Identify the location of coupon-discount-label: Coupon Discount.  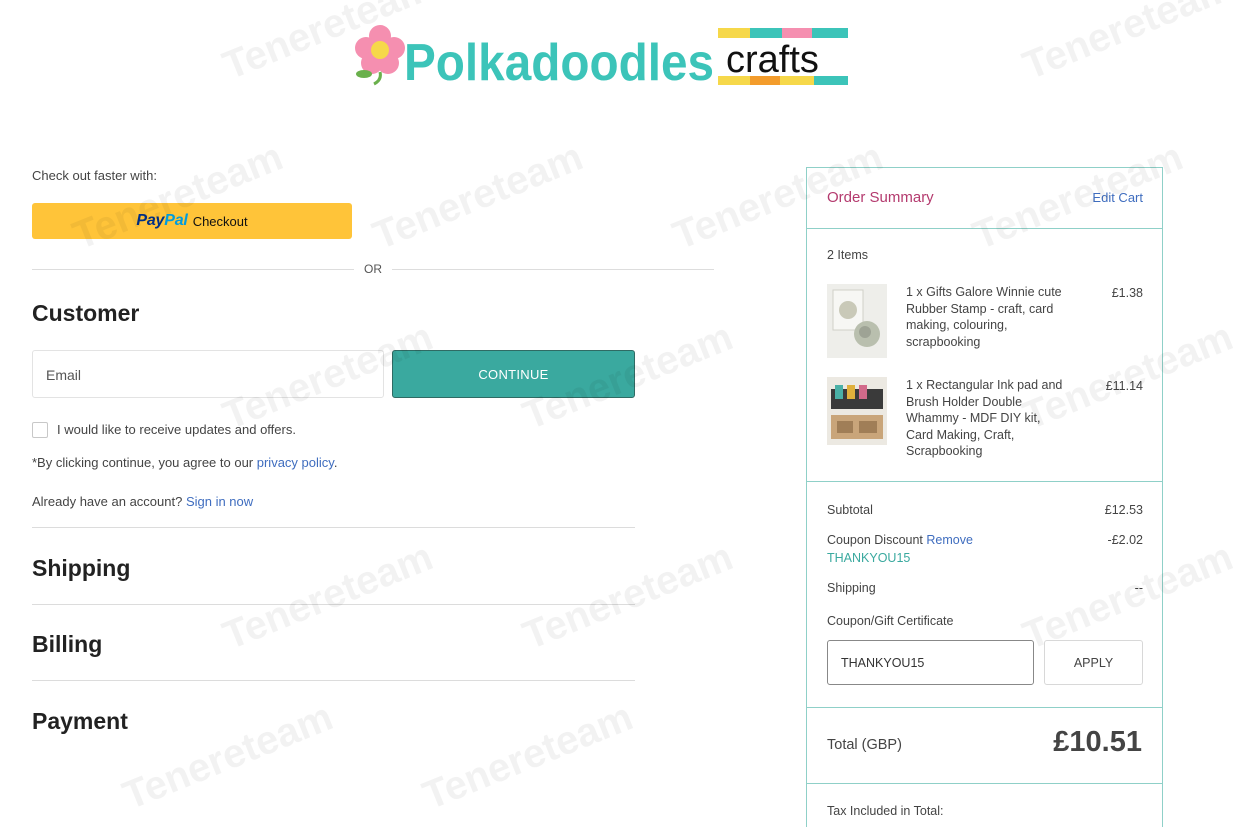
(875, 540).